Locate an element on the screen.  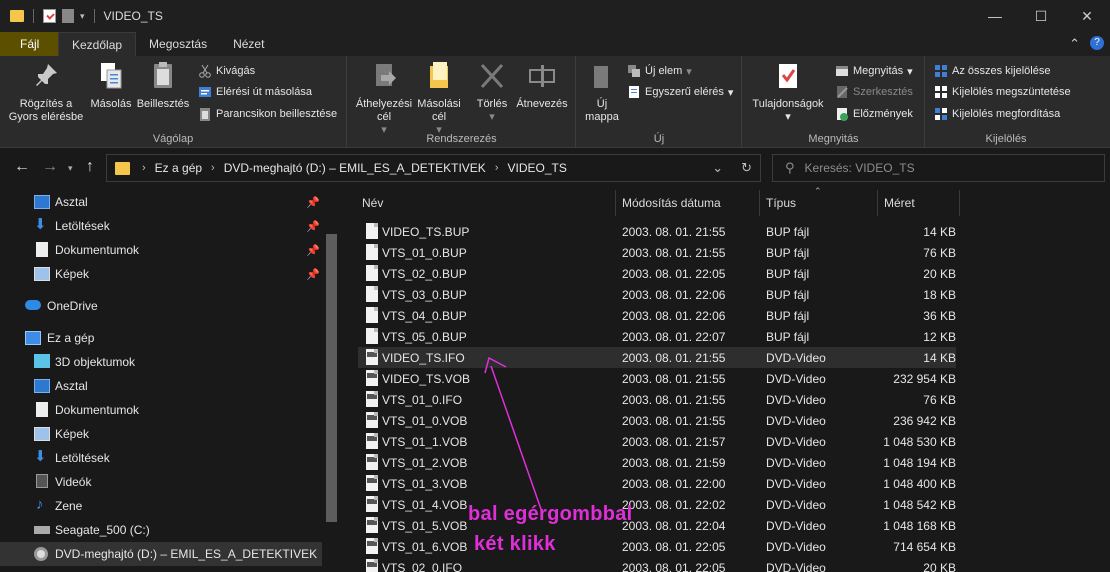
help-icon: ? is located at coordinates (1097, 43).